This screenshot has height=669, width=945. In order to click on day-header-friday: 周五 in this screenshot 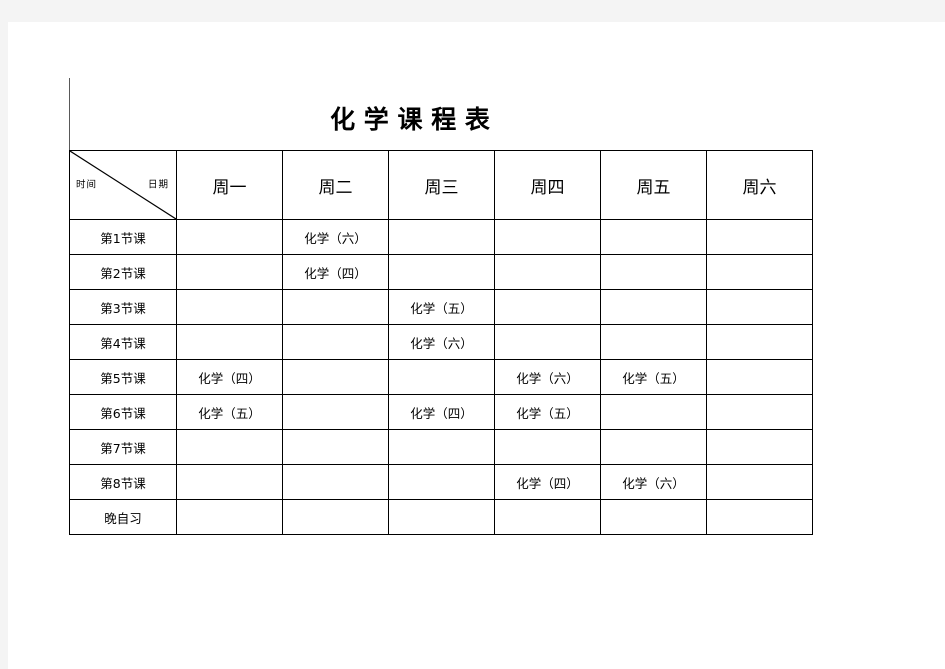, I will do `click(653, 185)`.